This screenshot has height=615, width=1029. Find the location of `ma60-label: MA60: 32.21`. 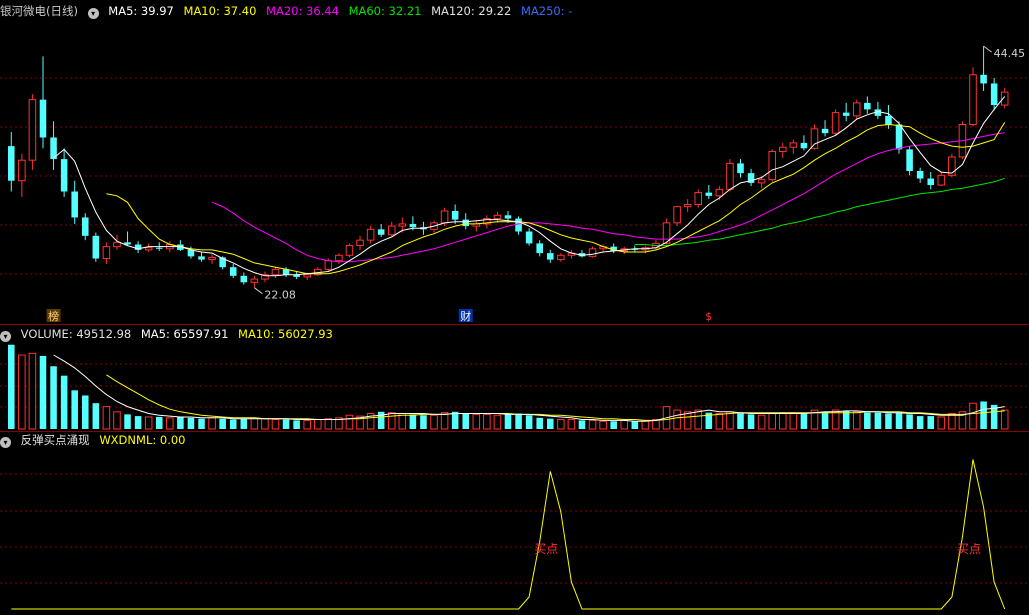

ma60-label: MA60: 32.21 is located at coordinates (385, 11).